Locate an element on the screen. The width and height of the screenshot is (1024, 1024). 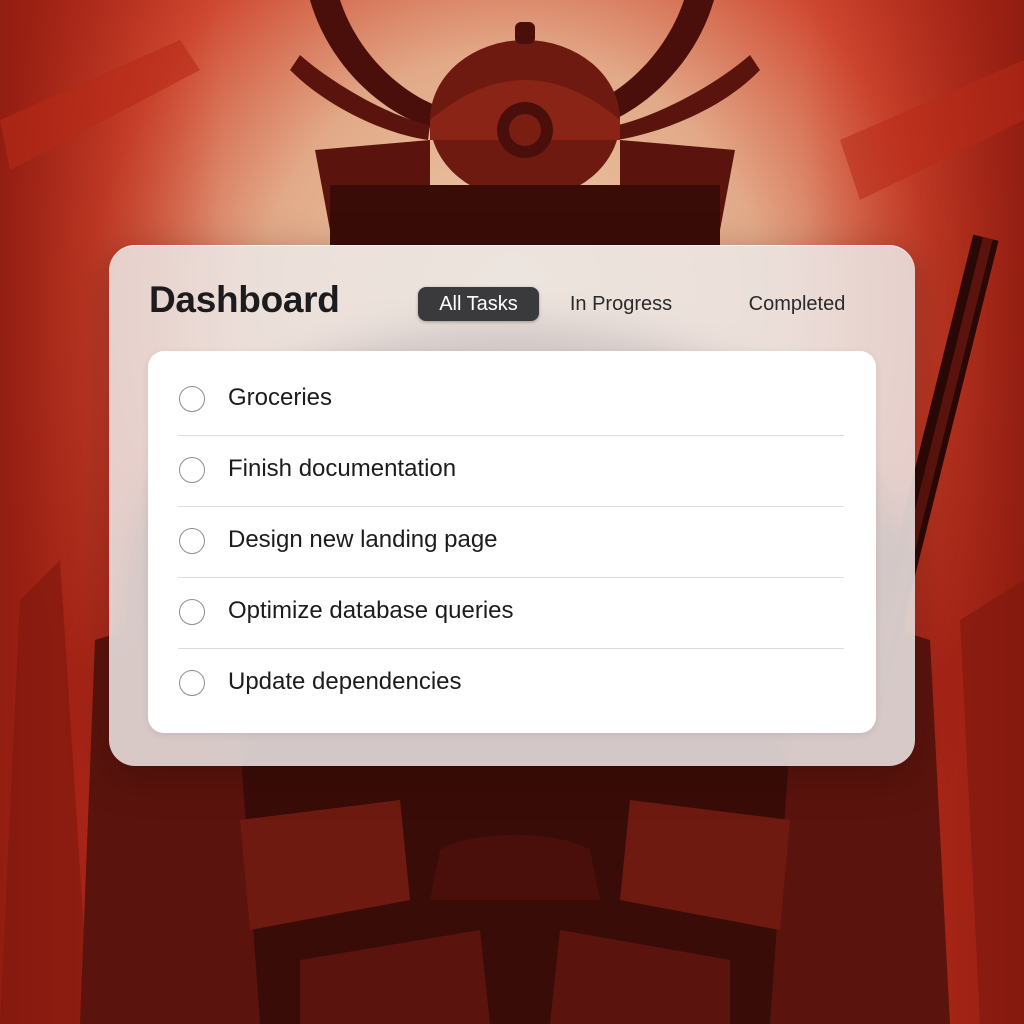
tab-all-tasks: All Tasks is located at coordinates (478, 304).